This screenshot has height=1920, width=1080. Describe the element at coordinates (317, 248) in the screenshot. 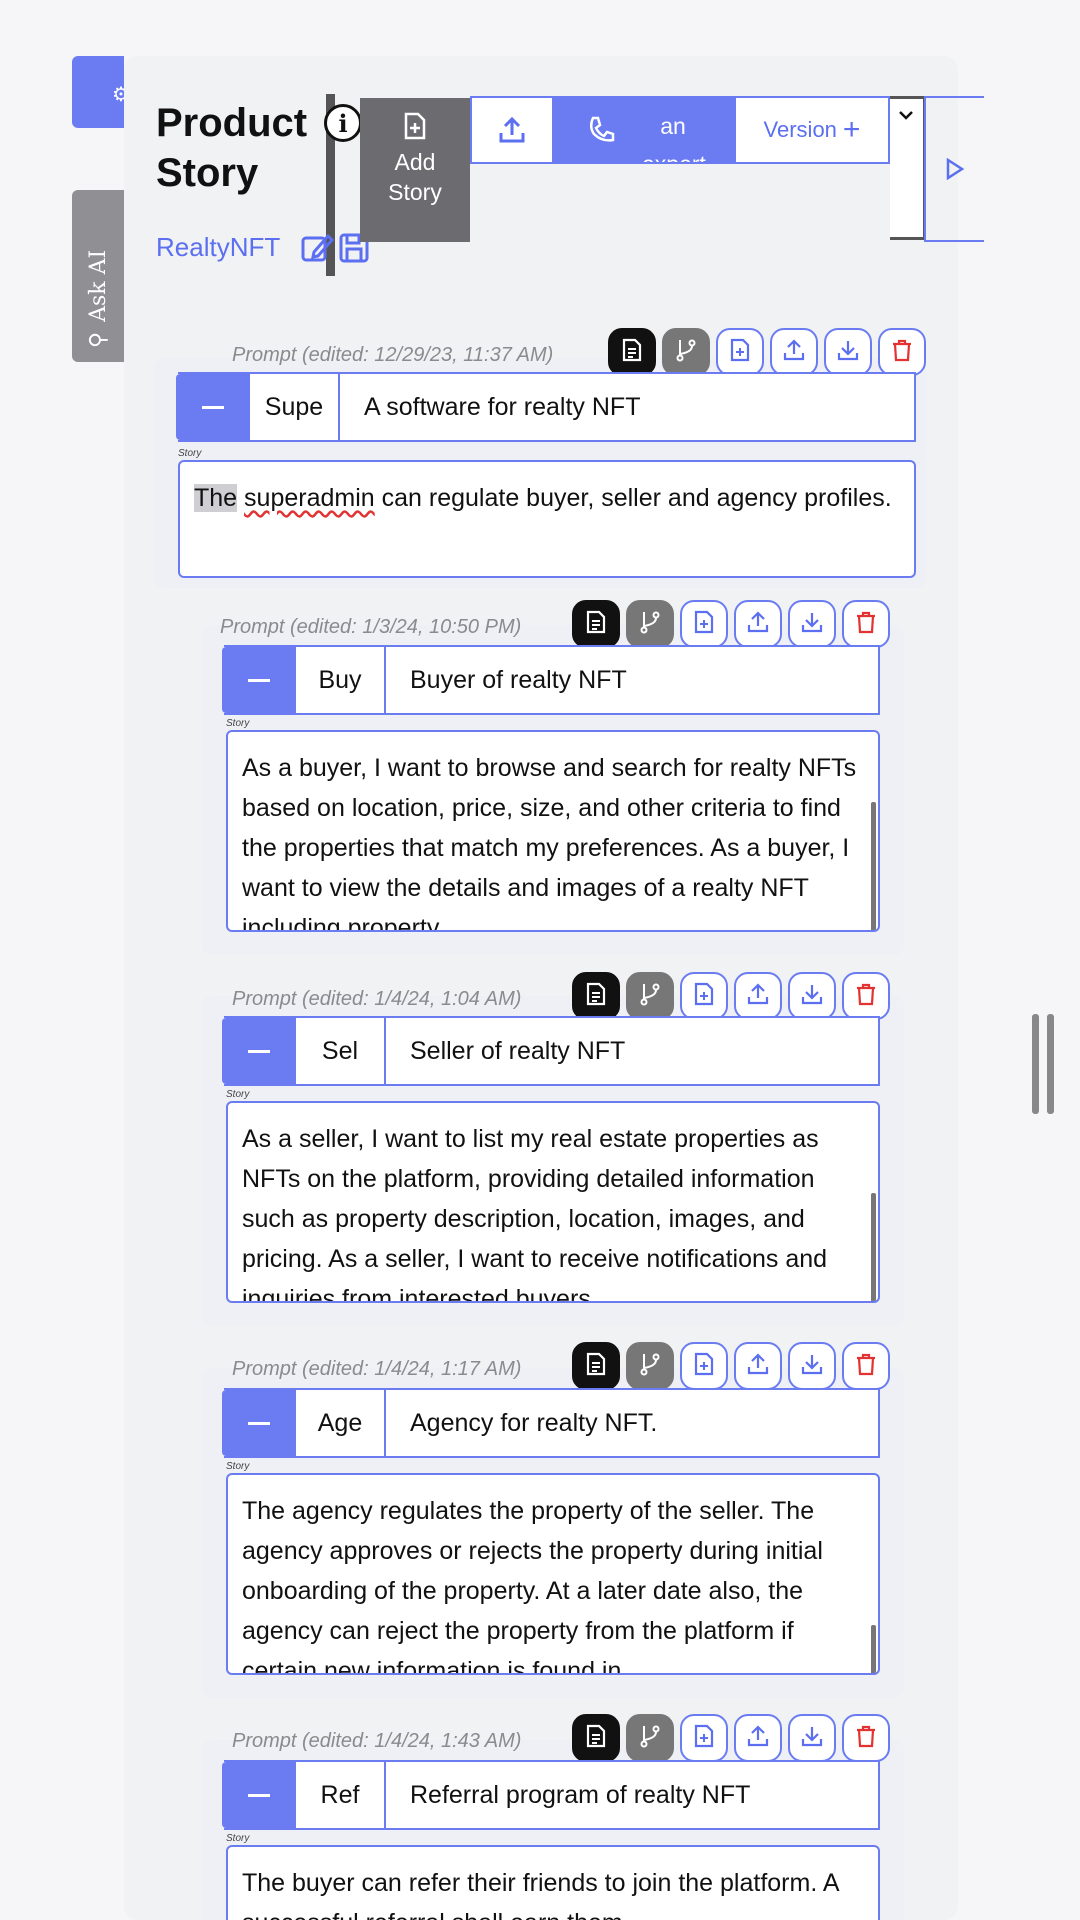

I see `edit-icon` at that location.